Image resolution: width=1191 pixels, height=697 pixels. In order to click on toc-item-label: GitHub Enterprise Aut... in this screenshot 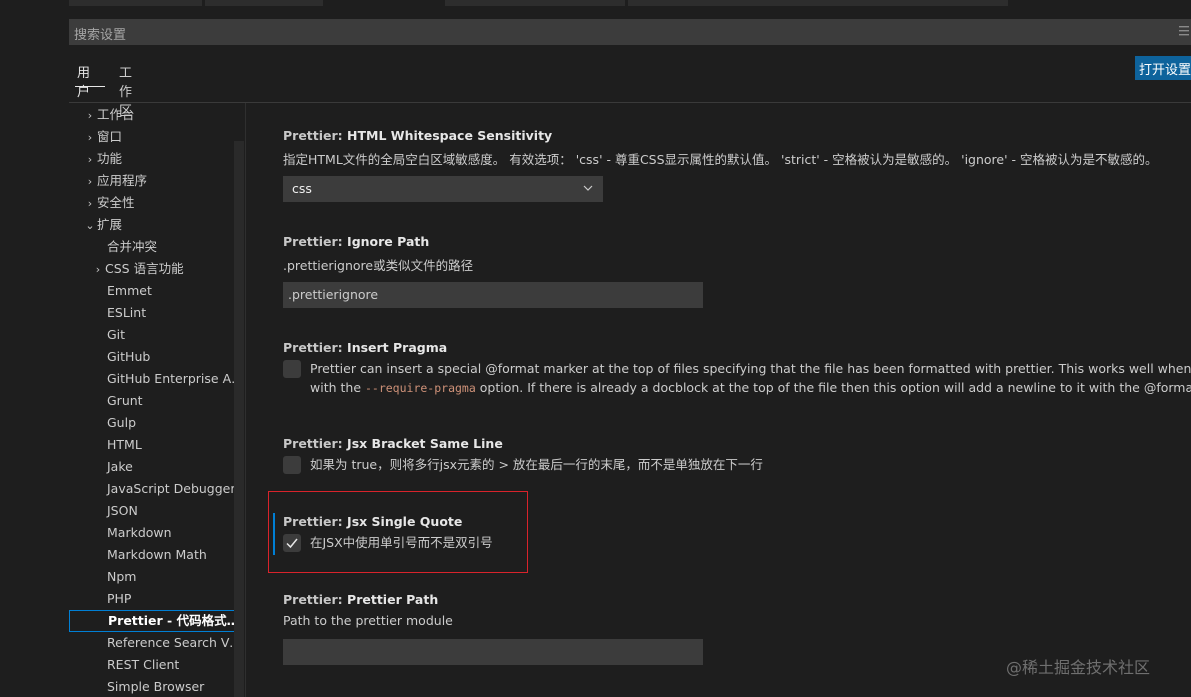, I will do `click(175, 378)`.